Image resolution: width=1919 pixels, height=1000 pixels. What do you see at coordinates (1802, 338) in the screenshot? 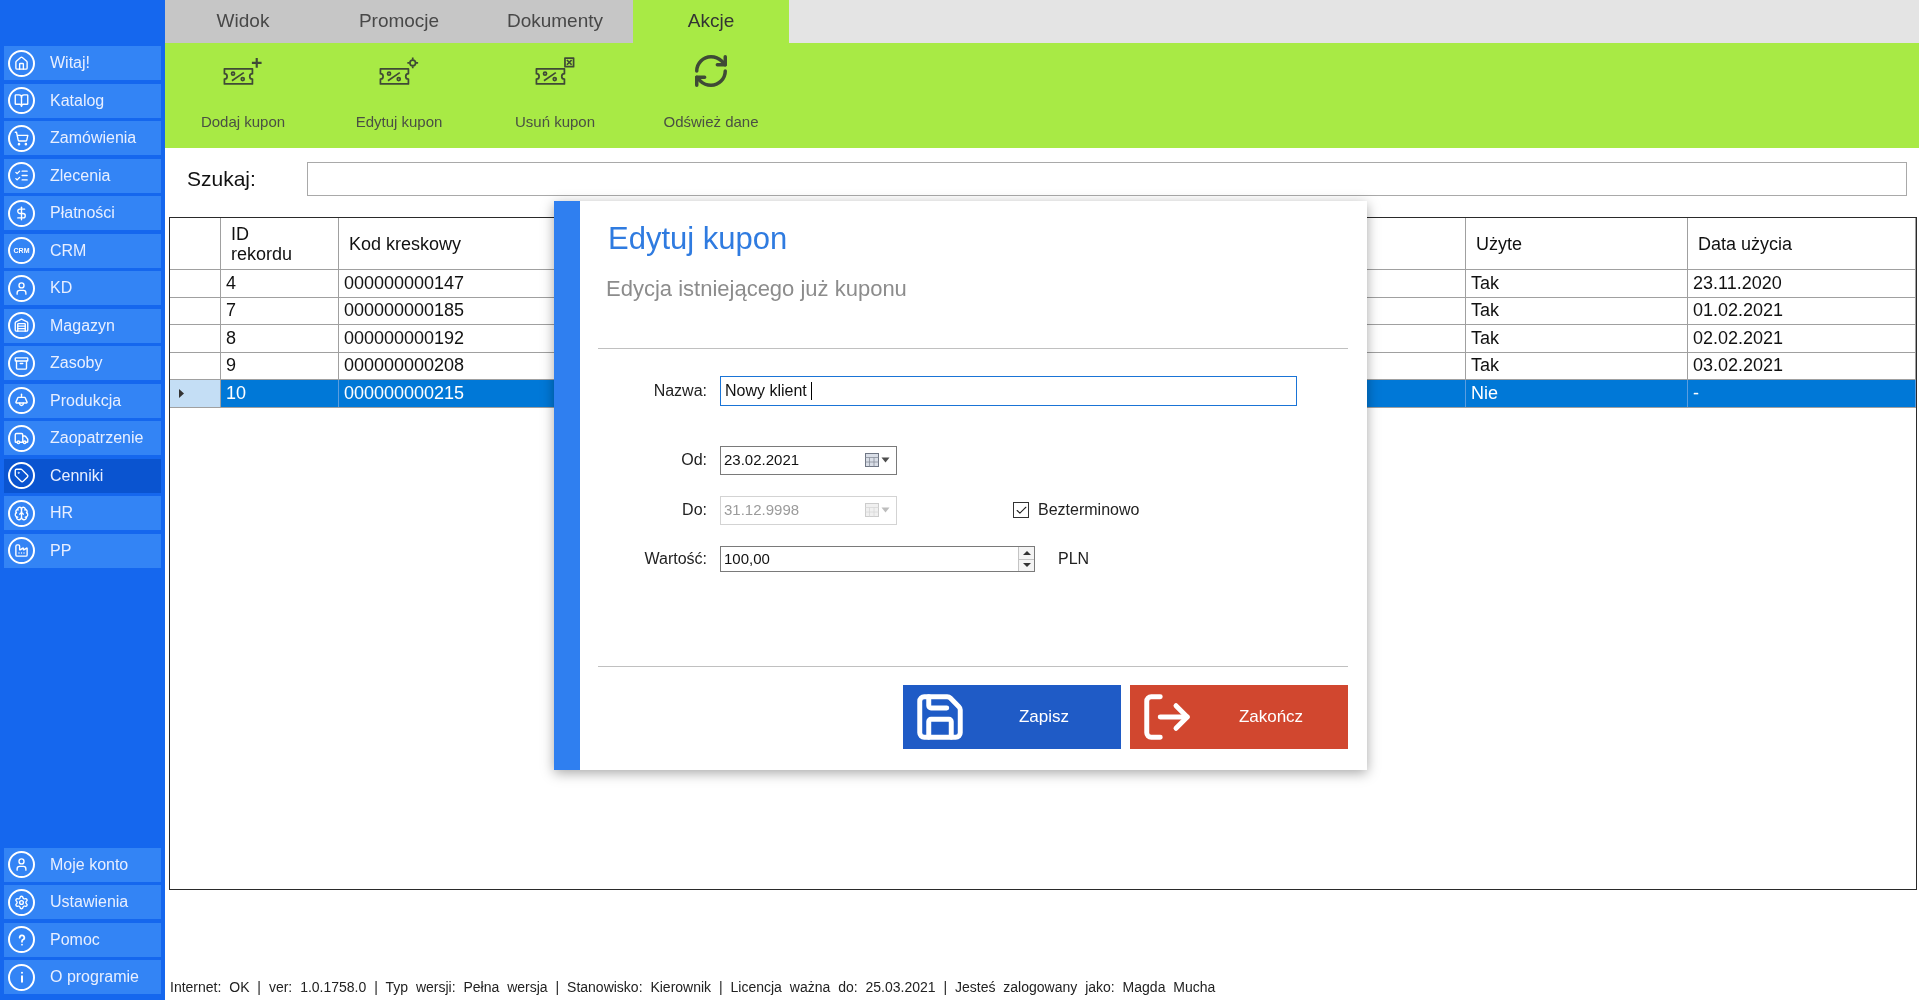
I see `table-cell: 02.02.2021` at bounding box center [1802, 338].